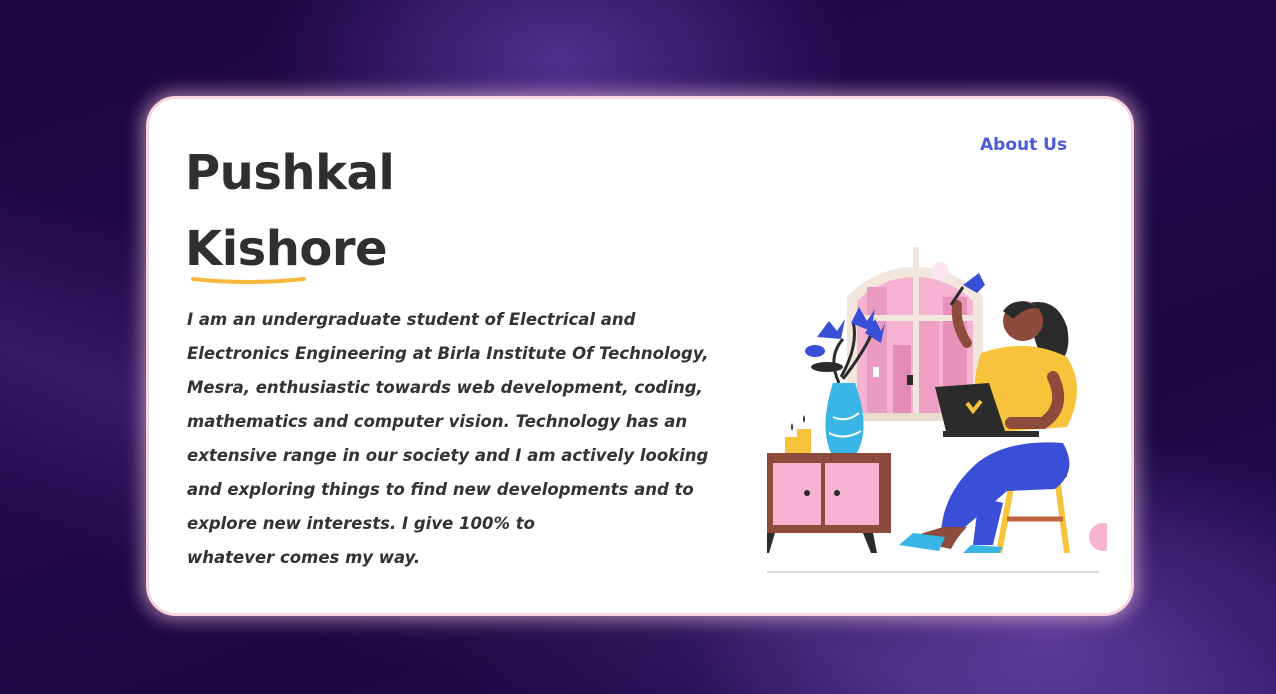 The image size is (1276, 694). I want to click on name-last: Kishore, so click(286, 249).